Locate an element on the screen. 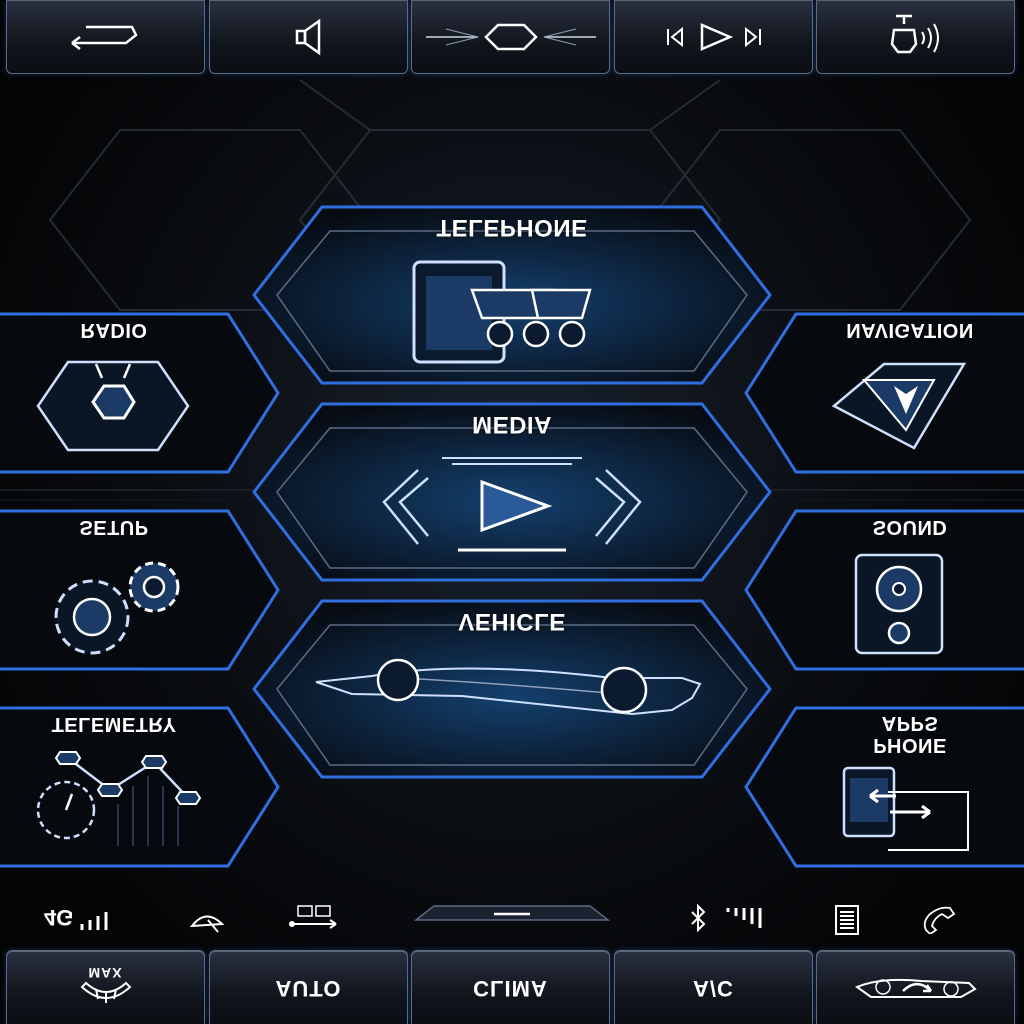  max-label: MAX is located at coordinates (105, 972).